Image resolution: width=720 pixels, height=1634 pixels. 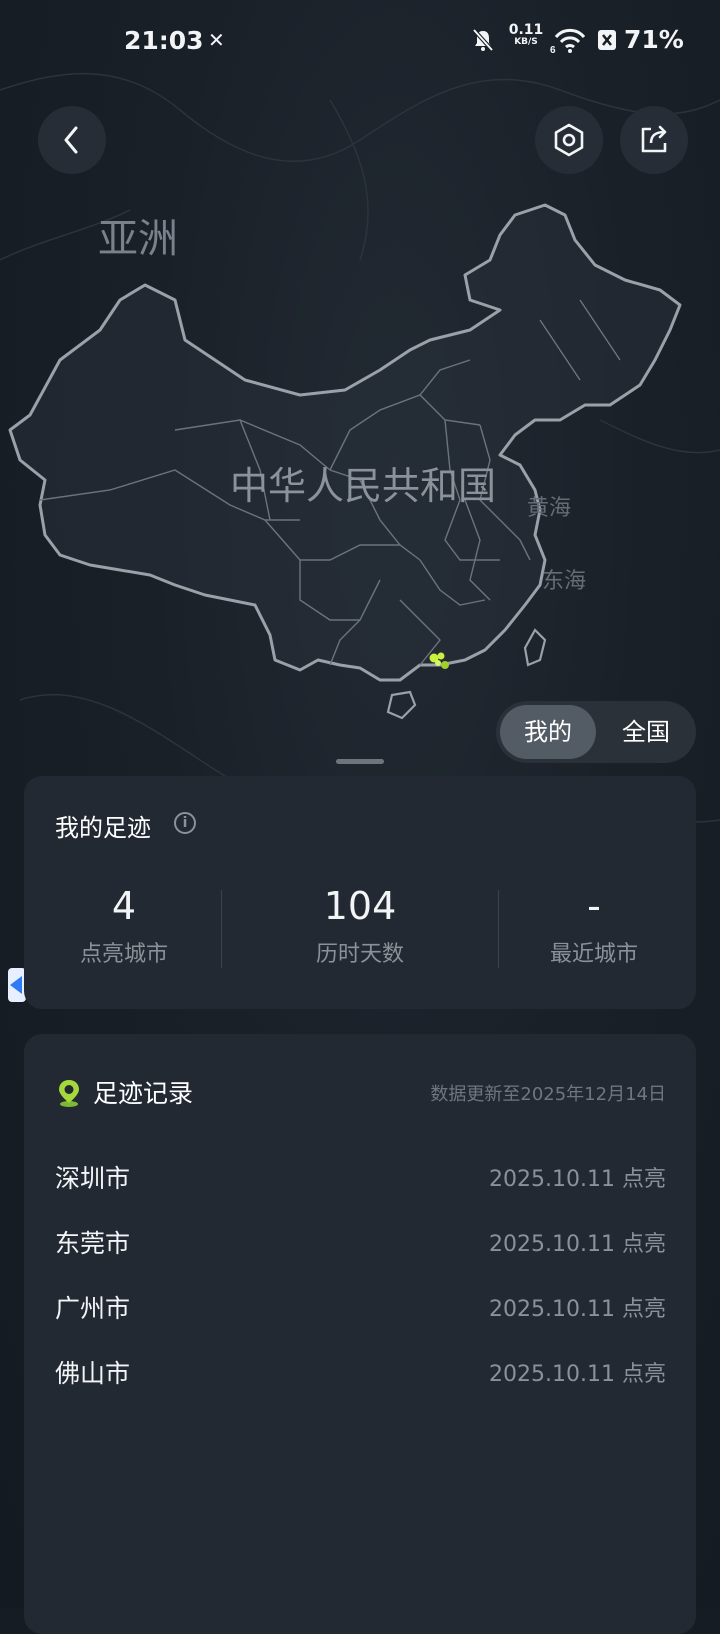 What do you see at coordinates (69, 1093) in the screenshot?
I see `location-pin-icon` at bounding box center [69, 1093].